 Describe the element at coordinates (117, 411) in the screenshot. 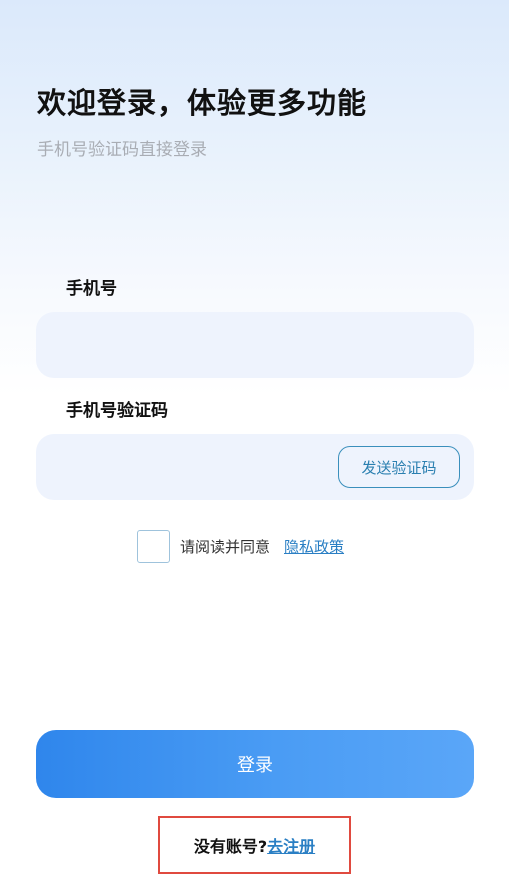

I see `verification-code-label: 手机号验证码` at that location.